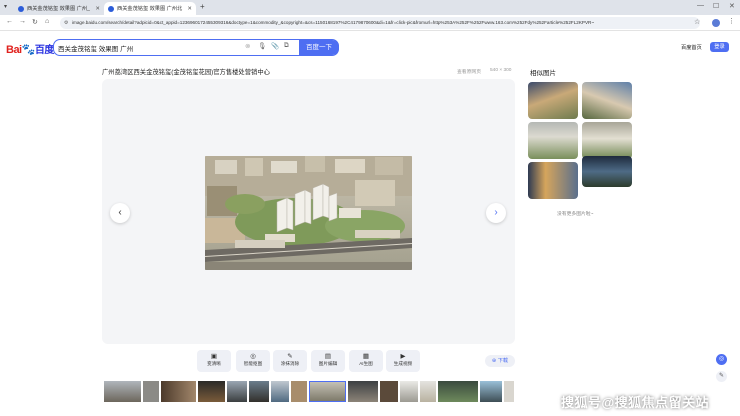 Image resolution: width=740 pixels, height=416 pixels. I want to click on enhance-tool-button: ▣ 变清晰, so click(214, 361).